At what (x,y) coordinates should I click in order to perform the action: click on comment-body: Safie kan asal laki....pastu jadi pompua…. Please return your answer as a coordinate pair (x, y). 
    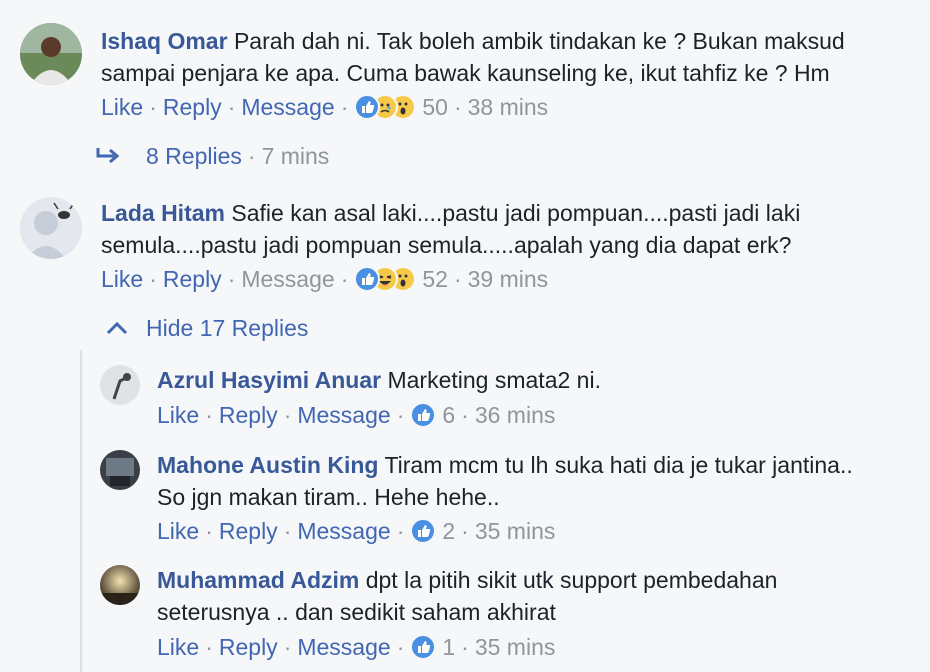
    Looking at the image, I should click on (516, 213).